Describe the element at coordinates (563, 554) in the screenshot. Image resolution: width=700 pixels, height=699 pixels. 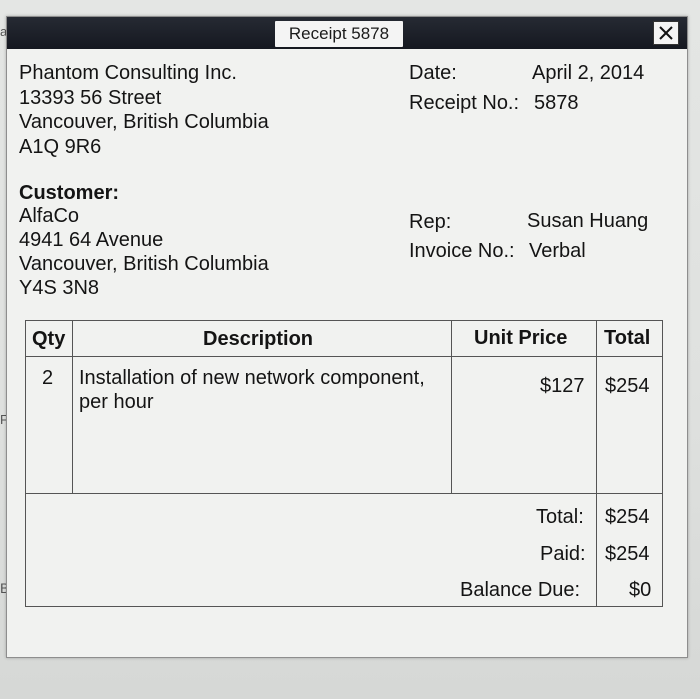
I see `summary-paid-label: Paid:` at that location.